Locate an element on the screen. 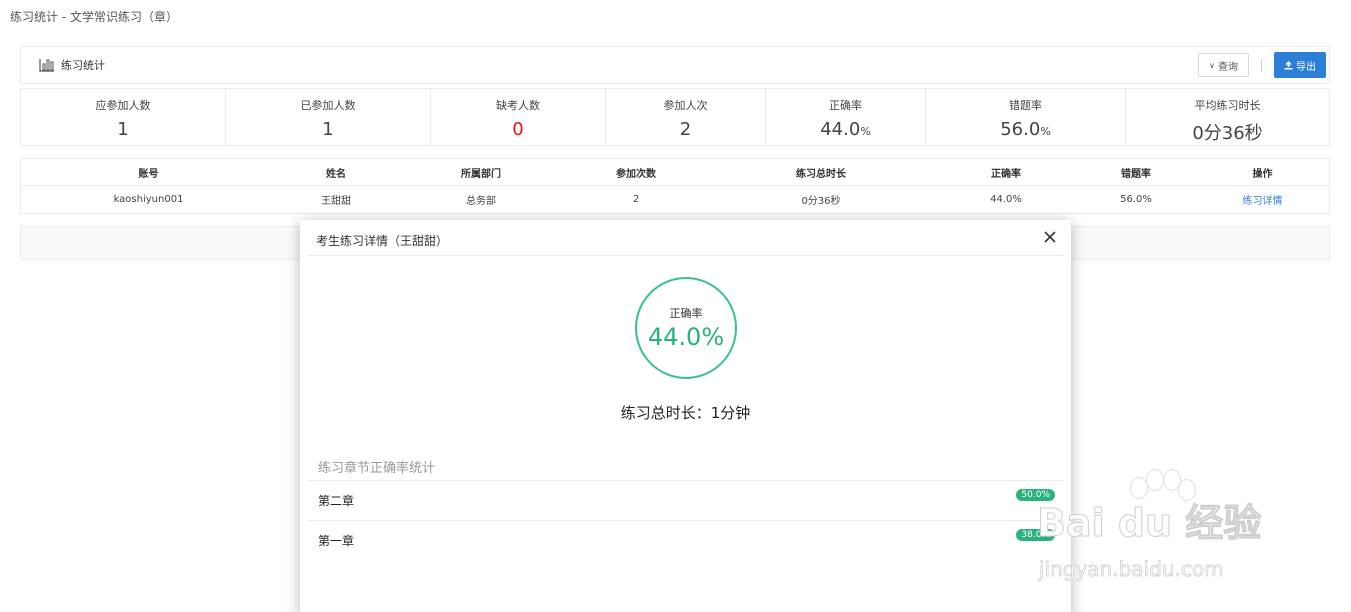  table-header: 账号 姓名 所属部门 参加次数 练习总时长 正确率 错题率 操作 is located at coordinates (675, 172).